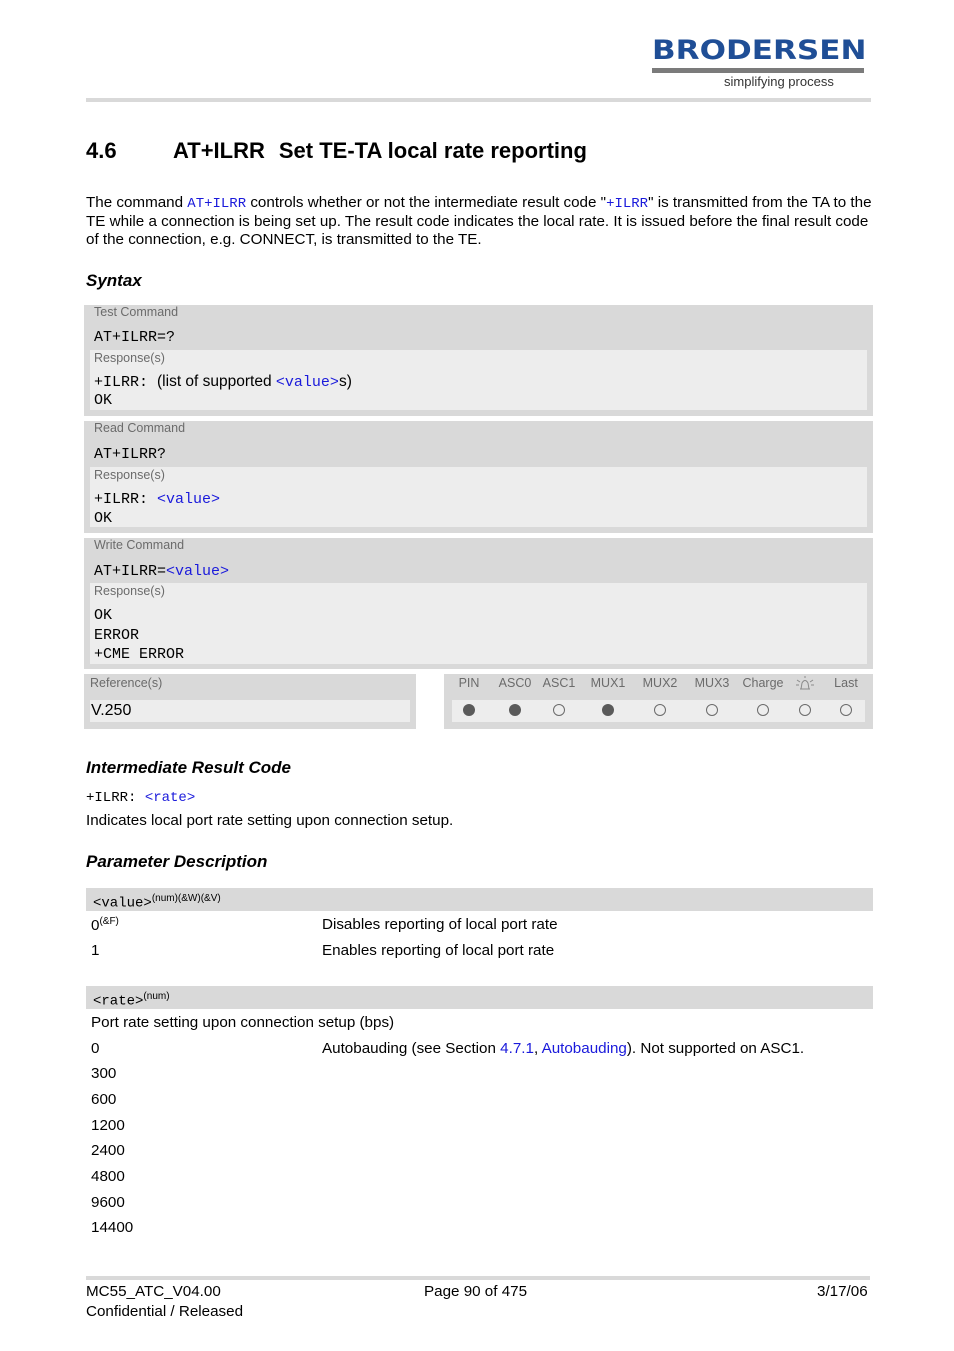  I want to click on write-command-prefix: AT+ILRR=, so click(130, 571).